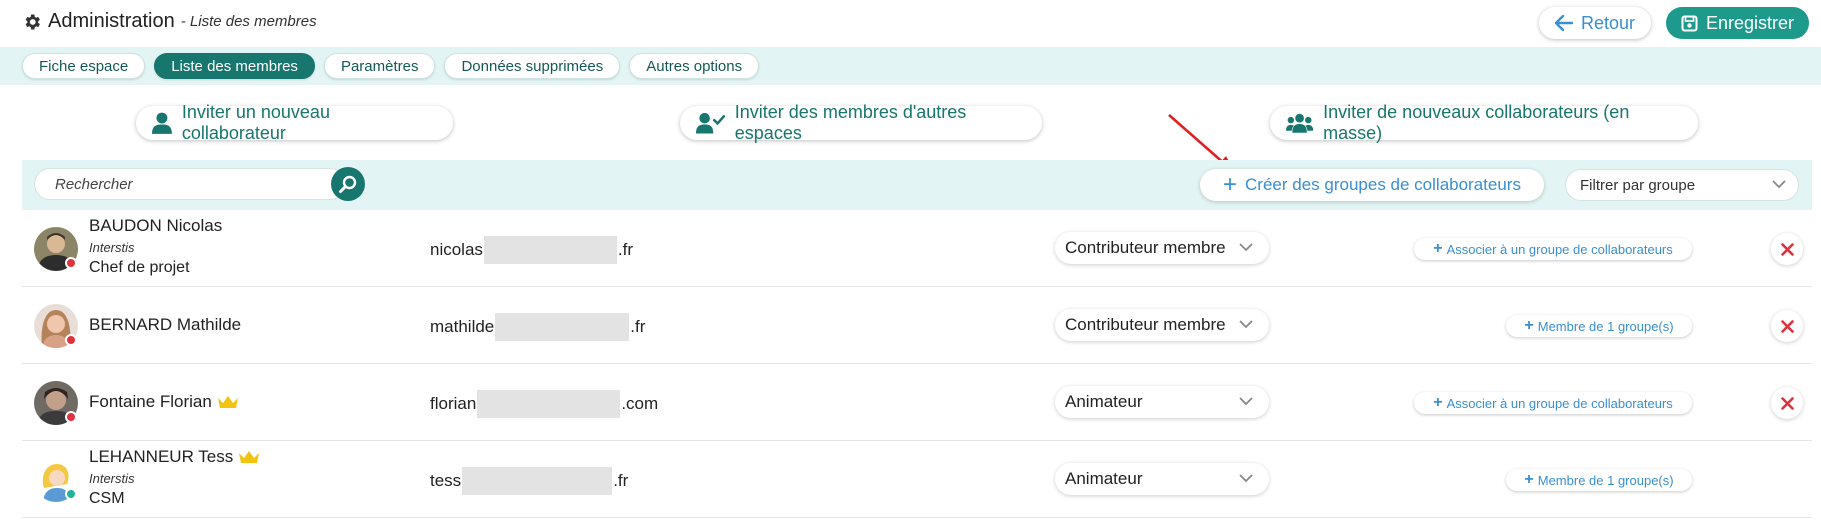  I want to click on back-button: Retour, so click(1595, 23).